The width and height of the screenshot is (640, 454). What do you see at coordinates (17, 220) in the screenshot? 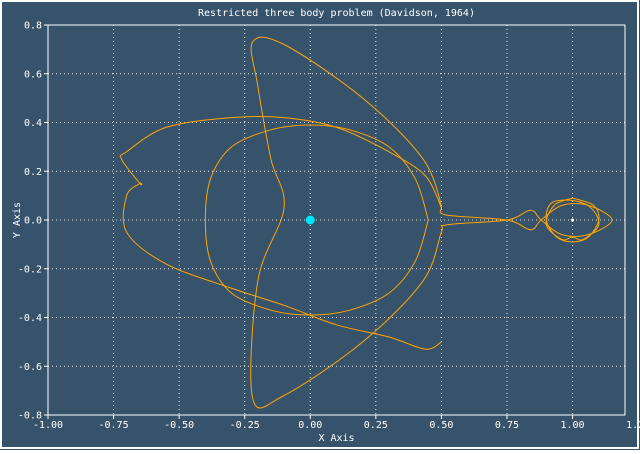
I see `y-axis-label: Y Axis` at bounding box center [17, 220].